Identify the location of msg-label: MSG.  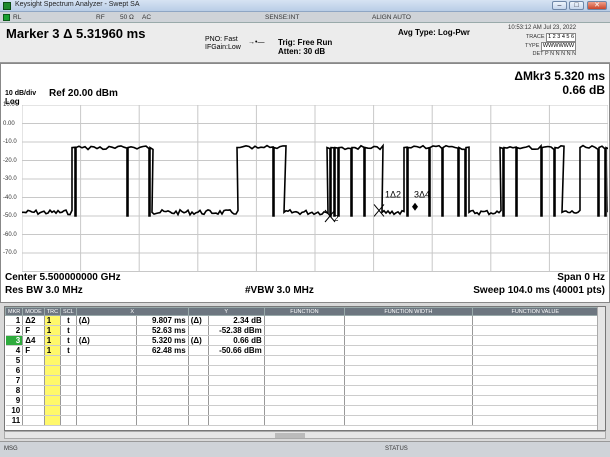
(11, 449).